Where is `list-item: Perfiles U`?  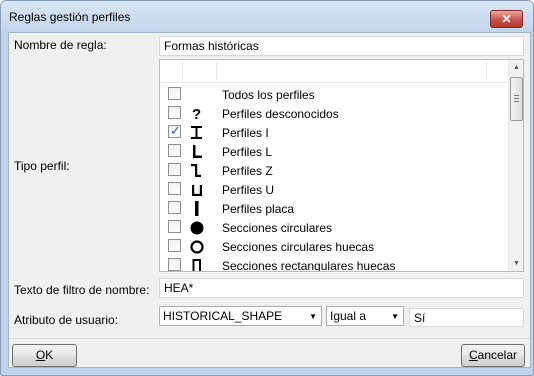
list-item: Perfiles U is located at coordinates (334, 189).